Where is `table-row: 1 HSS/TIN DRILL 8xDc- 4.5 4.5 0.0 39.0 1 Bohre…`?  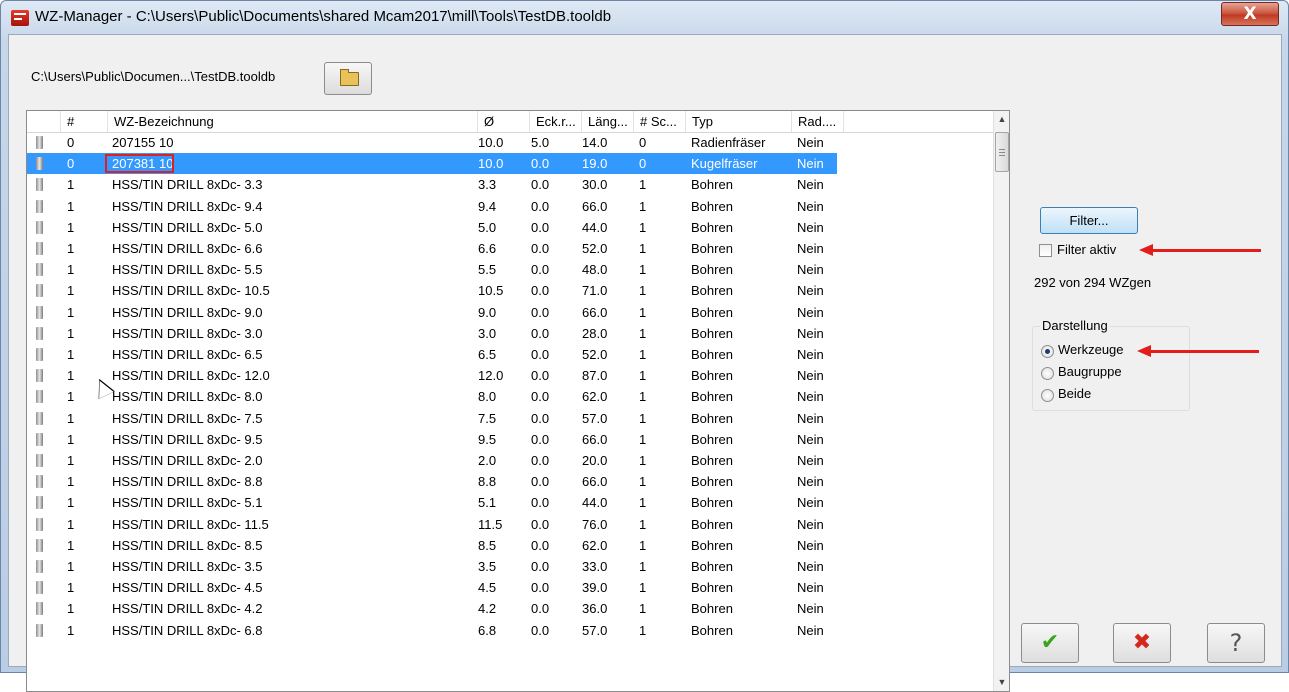 table-row: 1 HSS/TIN DRILL 8xDc- 4.5 4.5 0.0 39.0 1 Bohre… is located at coordinates (510, 587).